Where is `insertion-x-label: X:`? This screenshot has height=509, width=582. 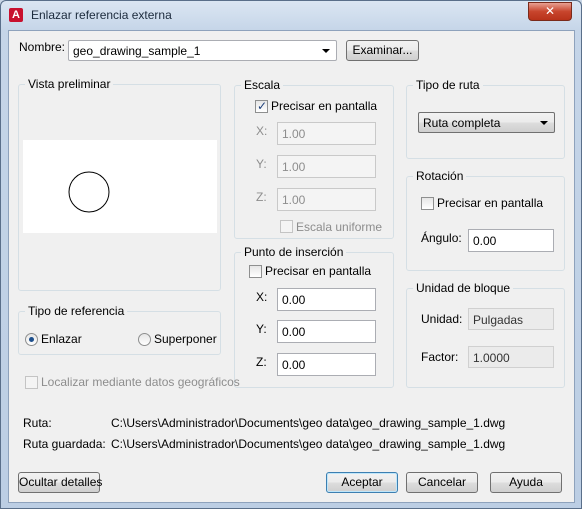
insertion-x-label: X: is located at coordinates (262, 297).